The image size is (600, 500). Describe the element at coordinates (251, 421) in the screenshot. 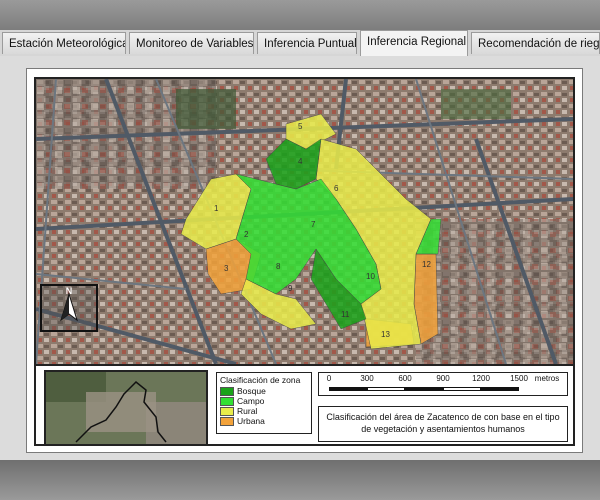

I see `legend-label: Urbana` at that location.